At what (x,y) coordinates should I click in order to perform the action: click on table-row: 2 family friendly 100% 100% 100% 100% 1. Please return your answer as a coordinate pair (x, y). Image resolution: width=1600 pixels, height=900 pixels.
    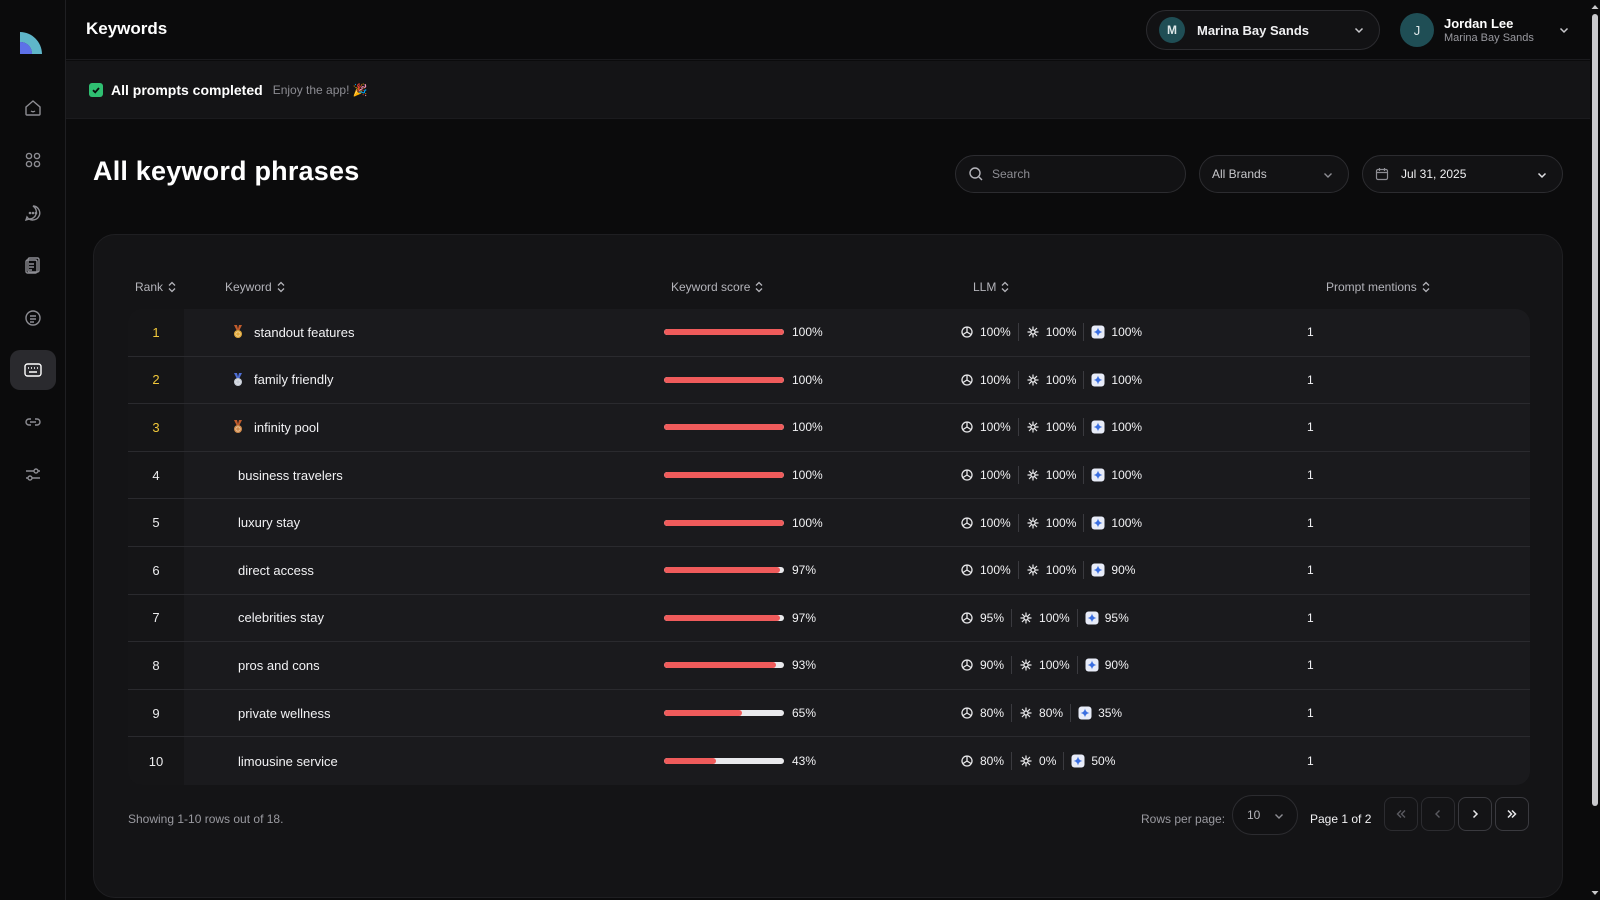
    Looking at the image, I should click on (829, 380).